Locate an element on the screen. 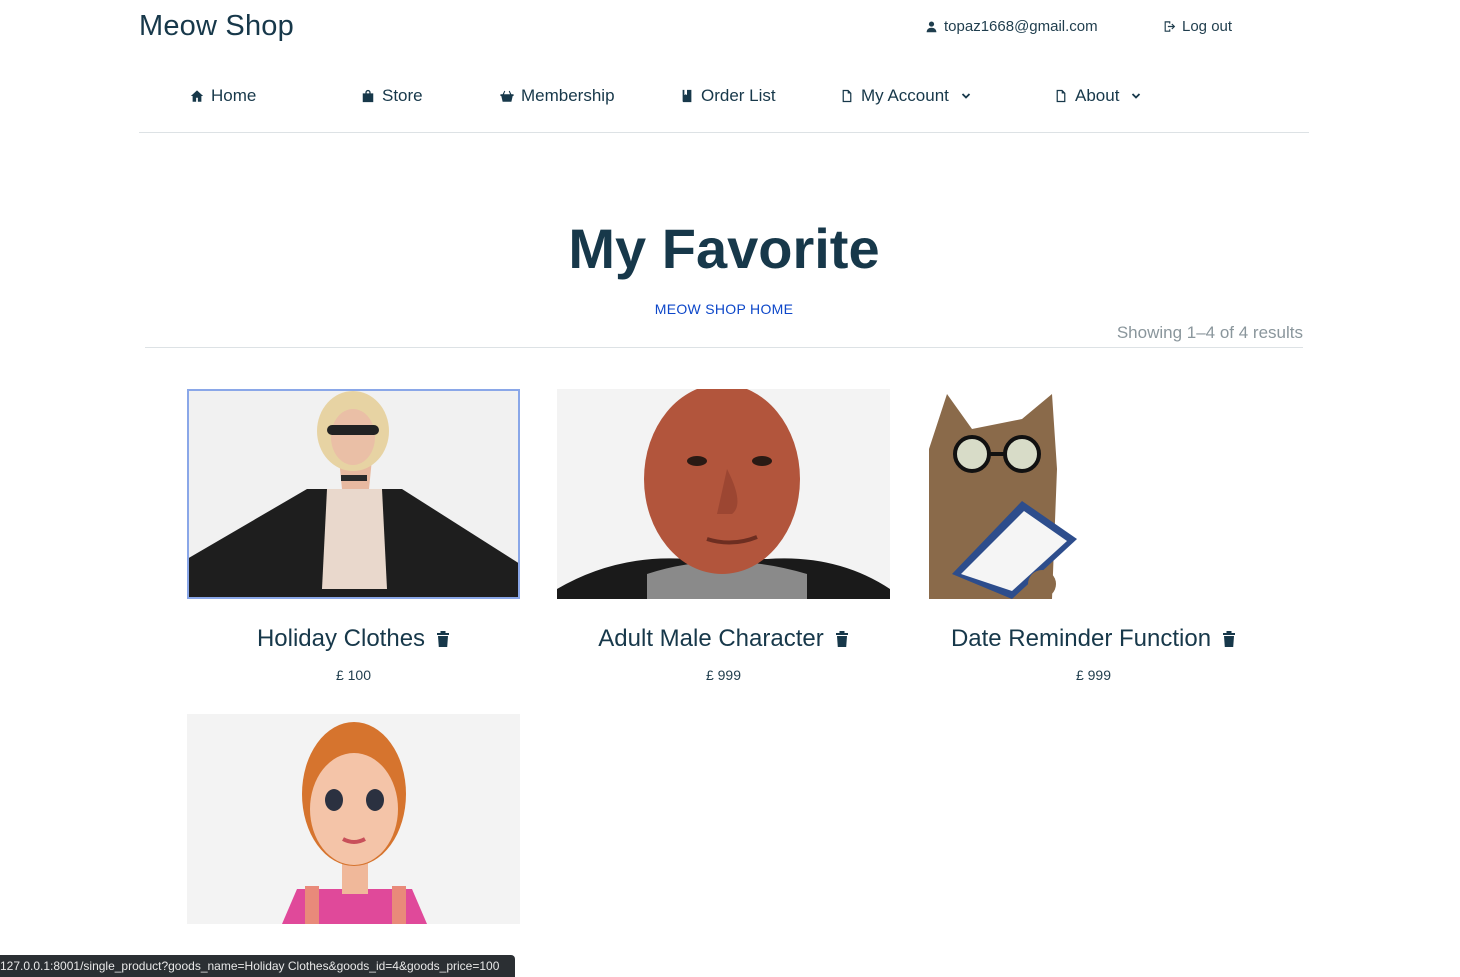  book-icon is located at coordinates (687, 96).